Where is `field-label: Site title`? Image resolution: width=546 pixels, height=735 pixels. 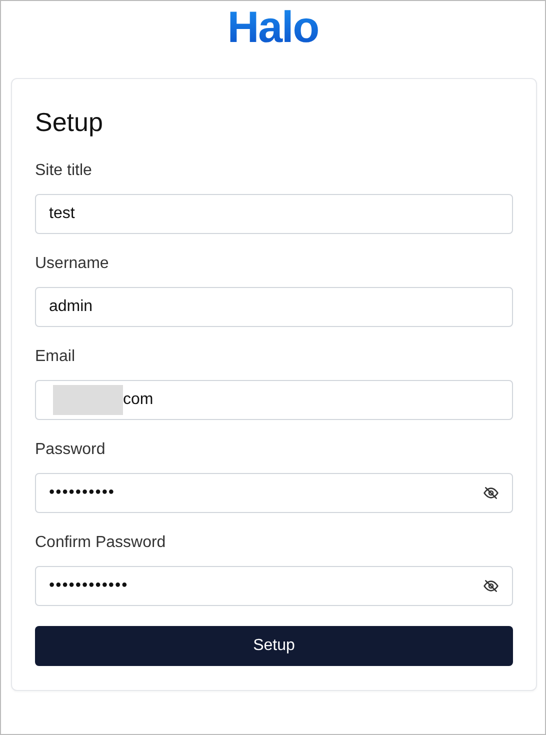
field-label: Site title is located at coordinates (64, 171).